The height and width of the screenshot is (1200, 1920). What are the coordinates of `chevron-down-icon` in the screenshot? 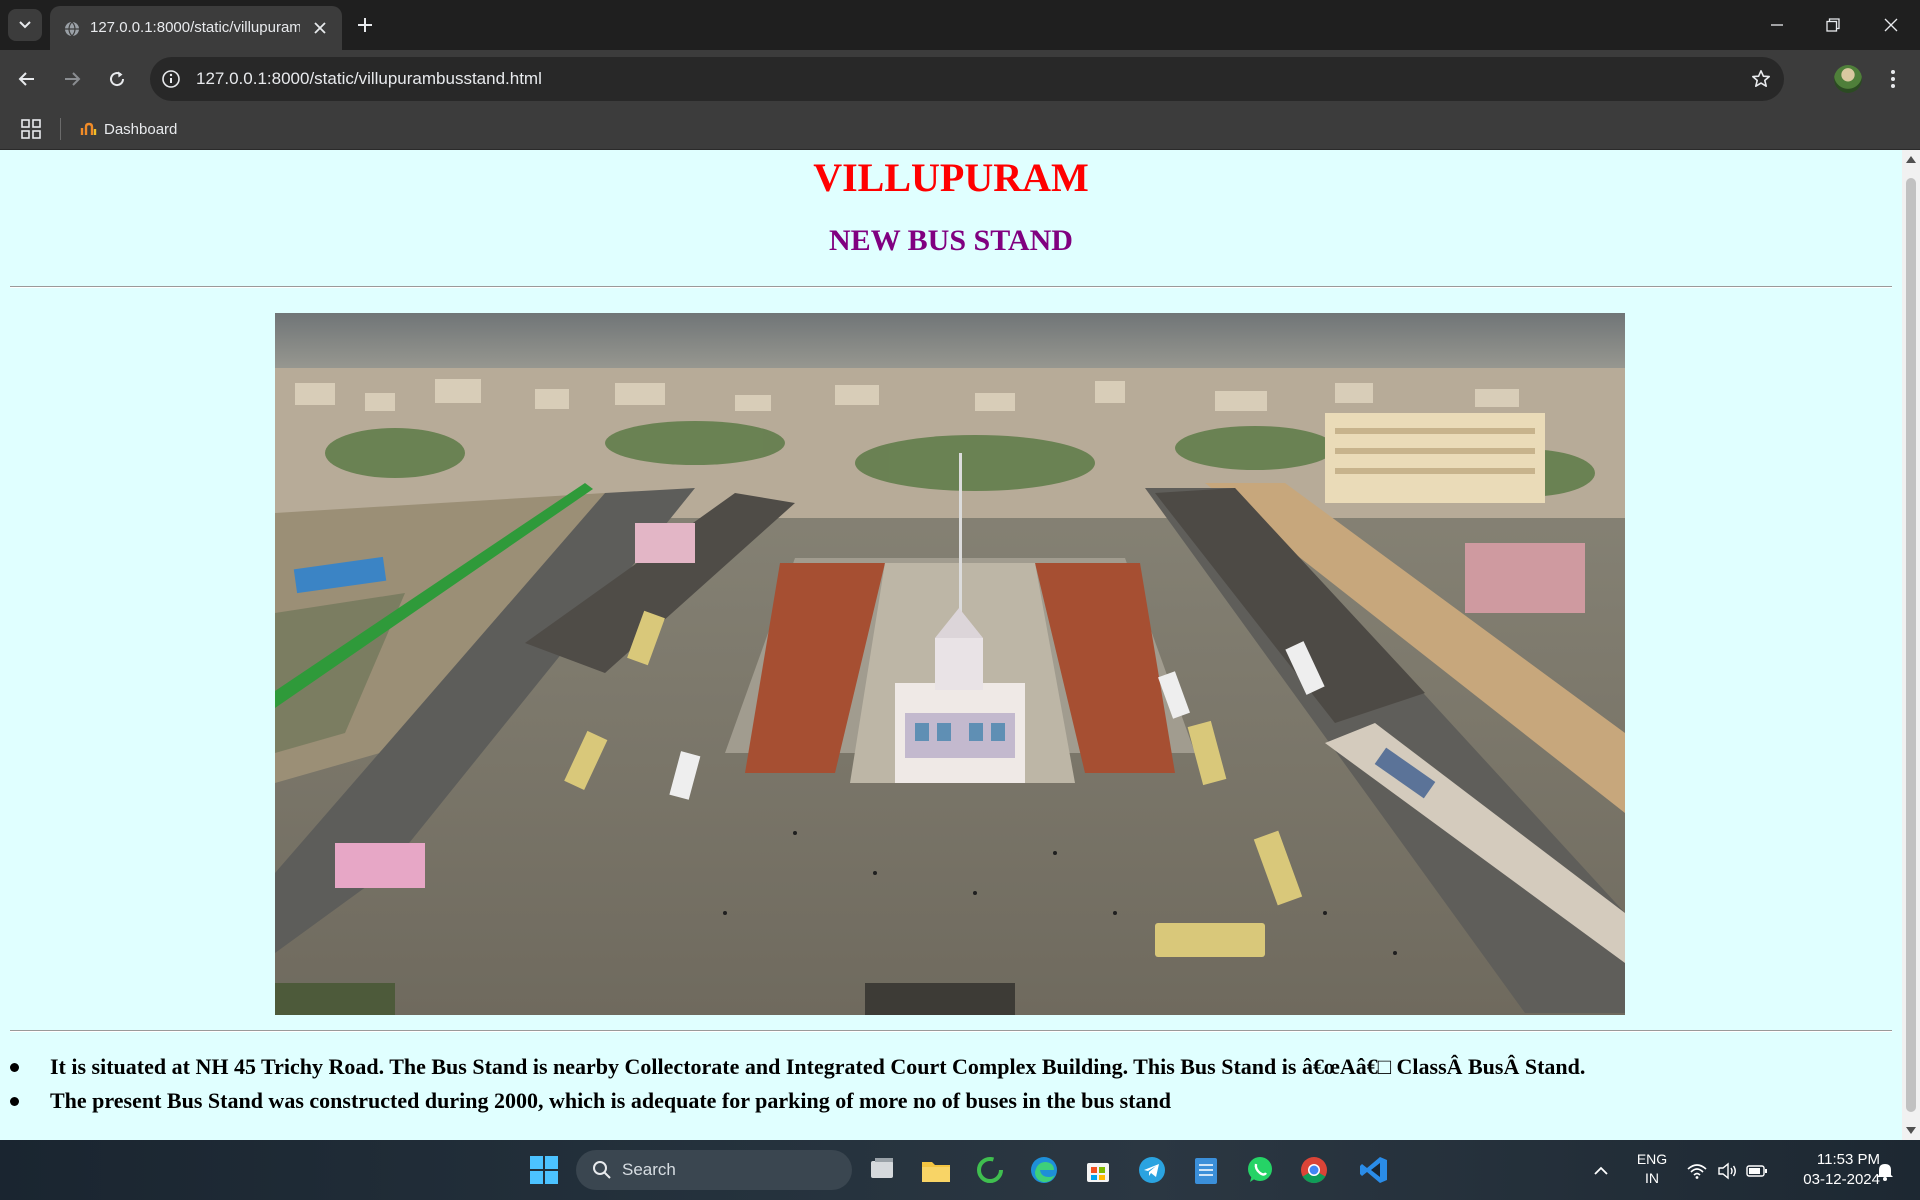 It's located at (25, 25).